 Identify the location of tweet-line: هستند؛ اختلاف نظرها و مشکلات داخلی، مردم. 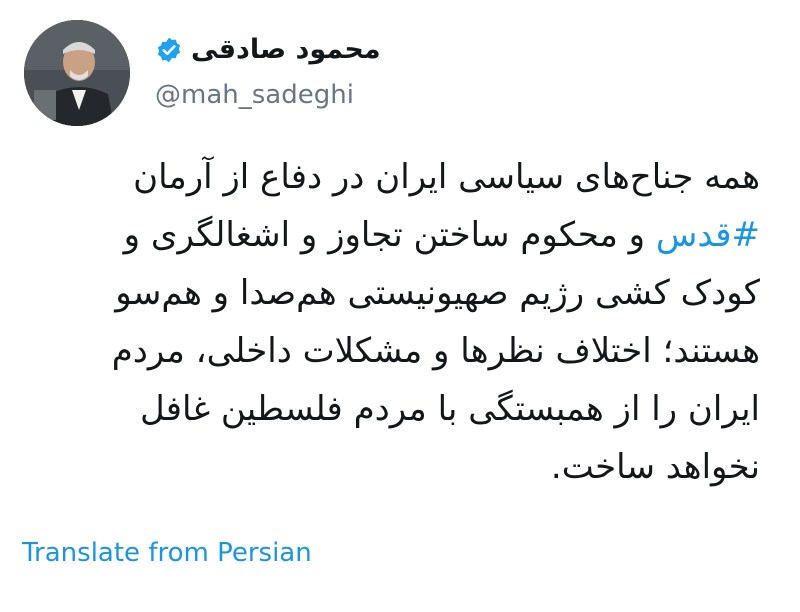
(435, 351).